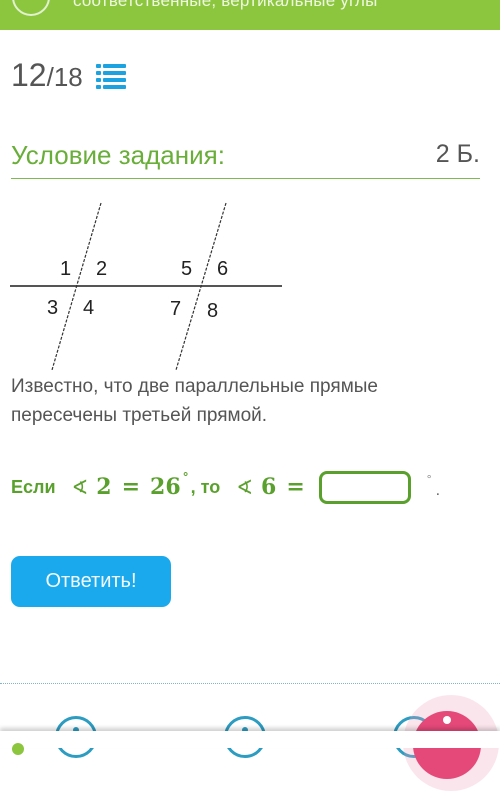 This screenshot has height=791, width=500. Describe the element at coordinates (438, 490) in the screenshot. I see `trailing-period: .` at that location.